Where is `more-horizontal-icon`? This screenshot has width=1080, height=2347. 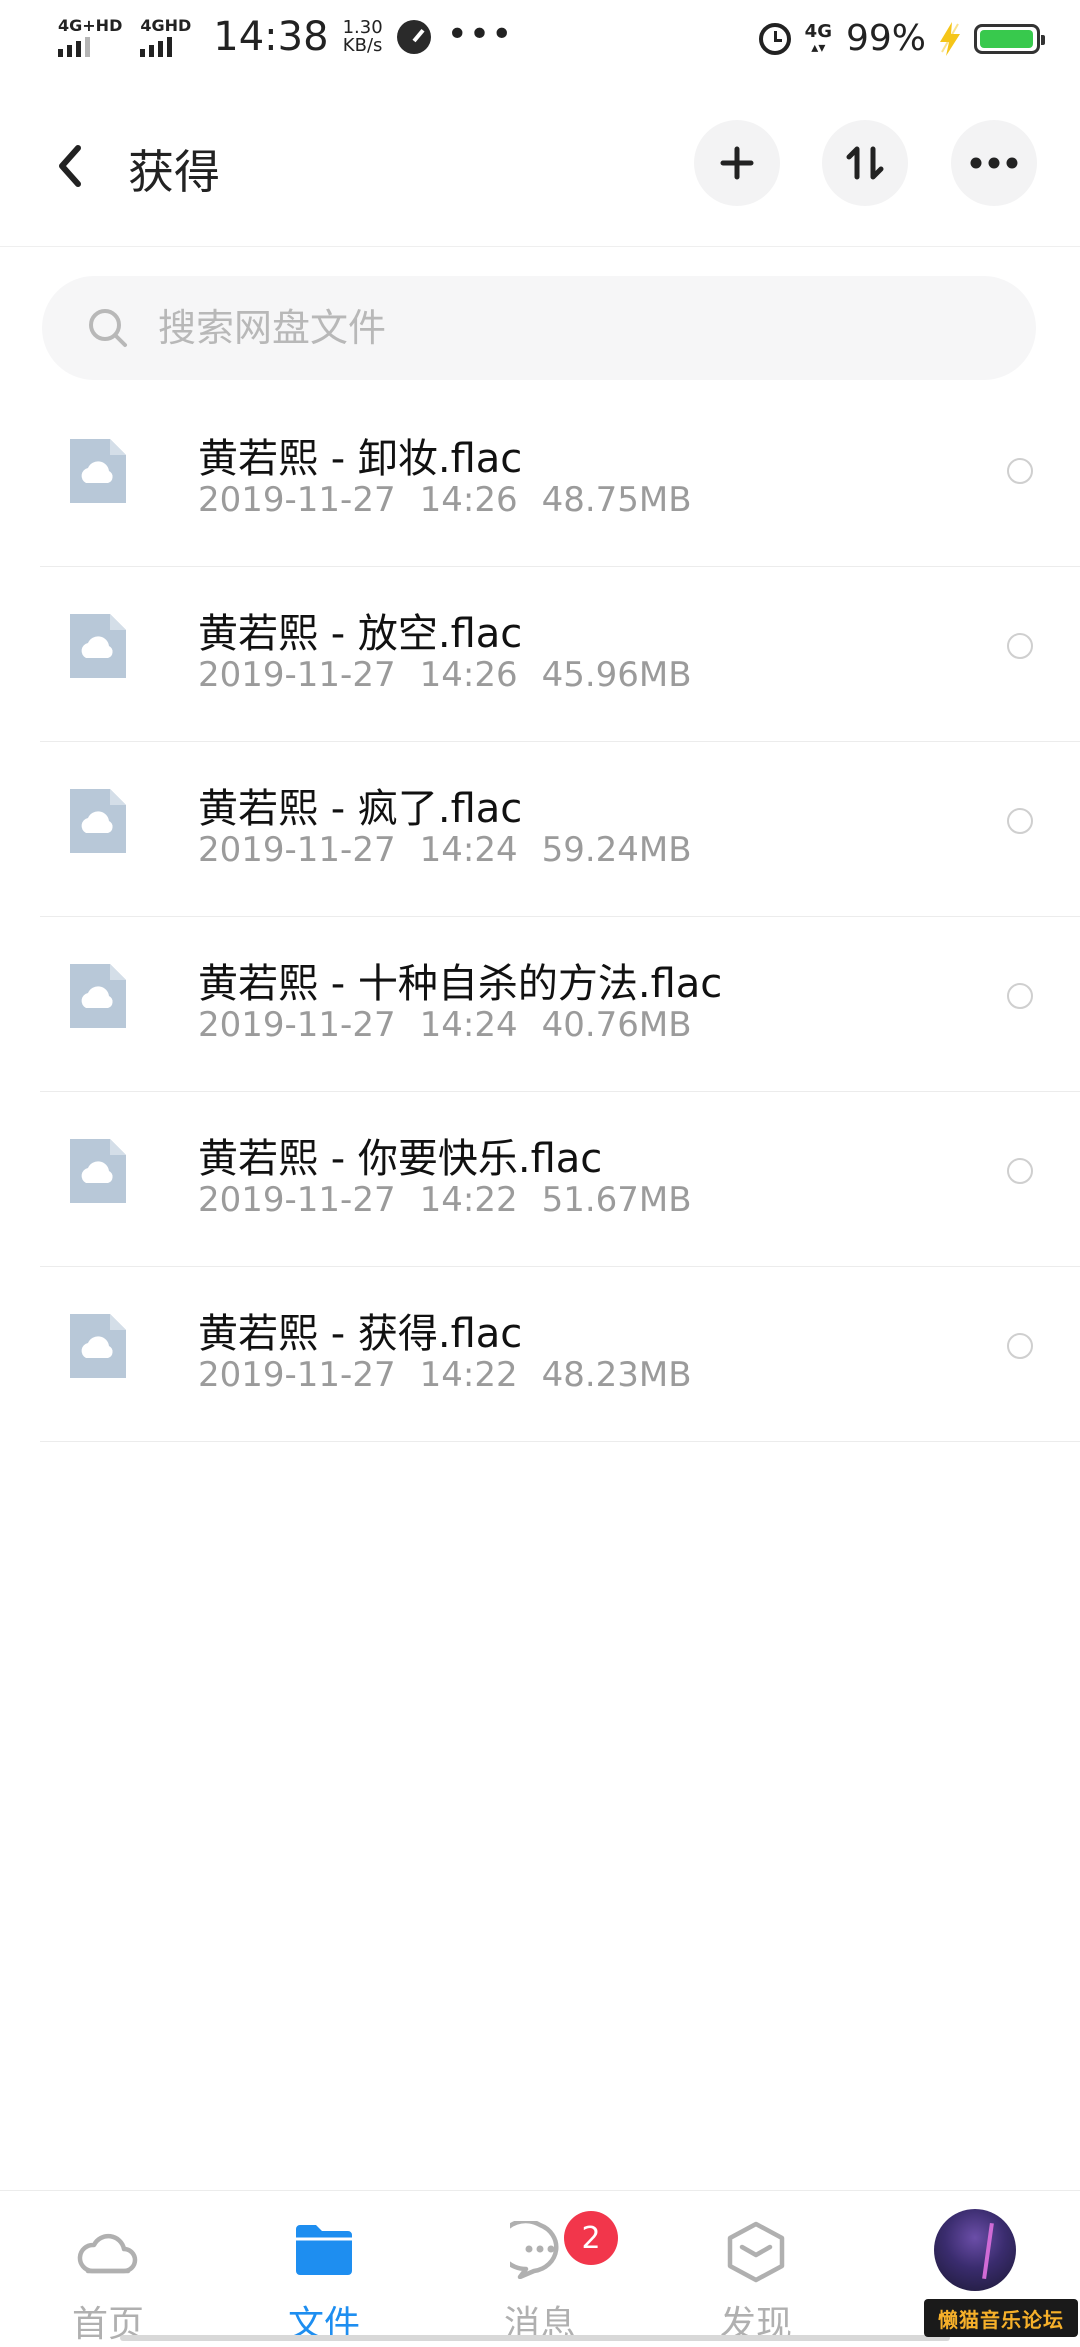
more-horizontal-icon is located at coordinates (994, 163).